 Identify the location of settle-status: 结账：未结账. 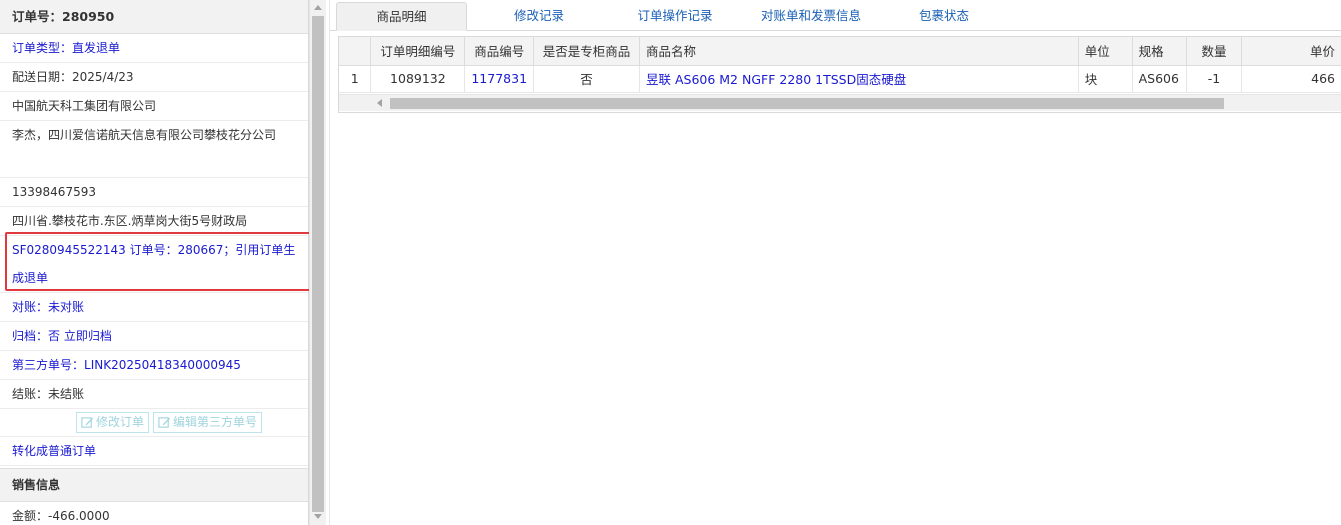
(154, 394).